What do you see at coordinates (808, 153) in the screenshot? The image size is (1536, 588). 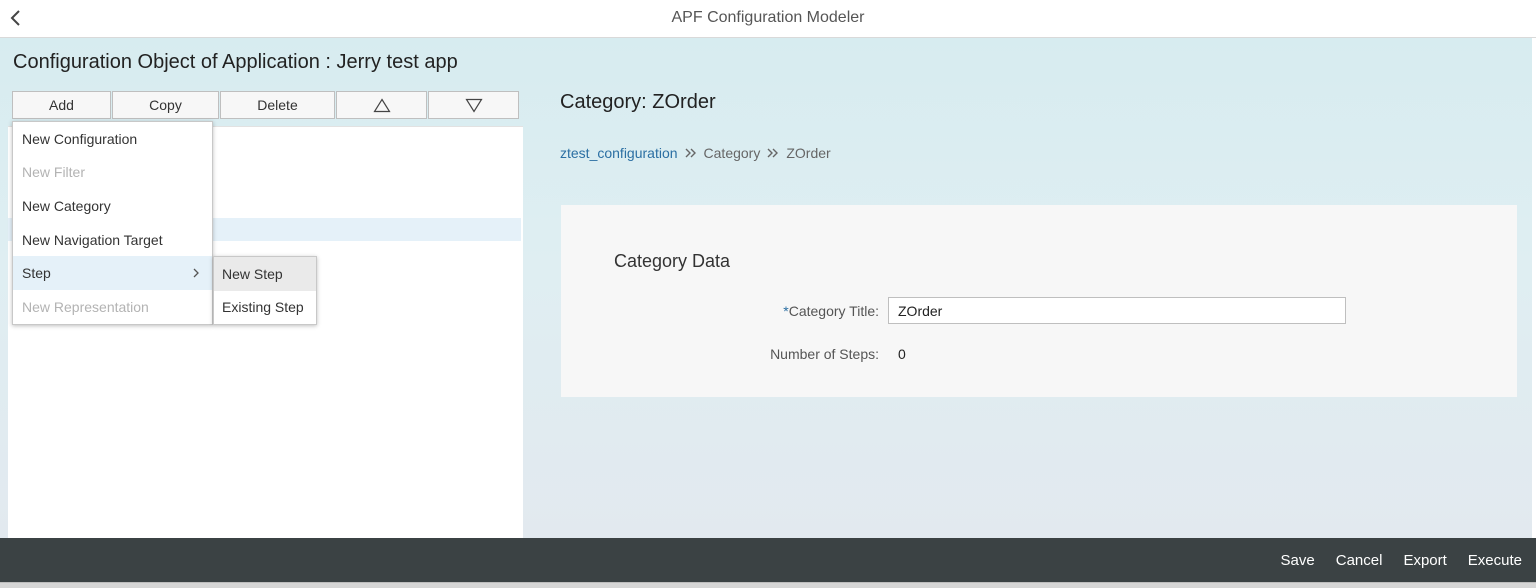 I see `breadcrumb-item-current: ZOrder` at bounding box center [808, 153].